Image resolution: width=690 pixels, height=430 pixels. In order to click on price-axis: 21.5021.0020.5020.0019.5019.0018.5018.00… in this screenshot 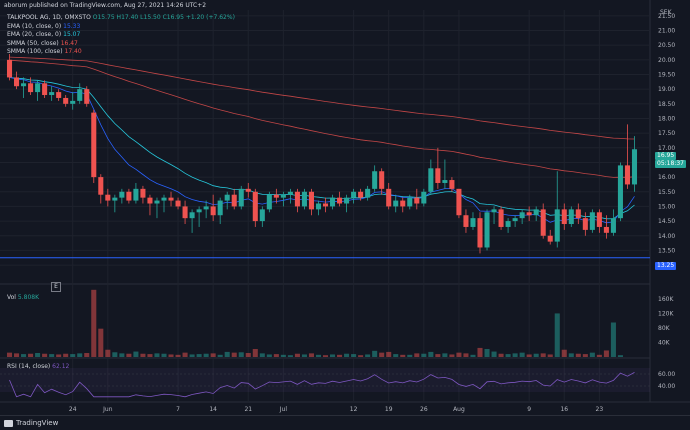, I will do `click(666, 201)`.